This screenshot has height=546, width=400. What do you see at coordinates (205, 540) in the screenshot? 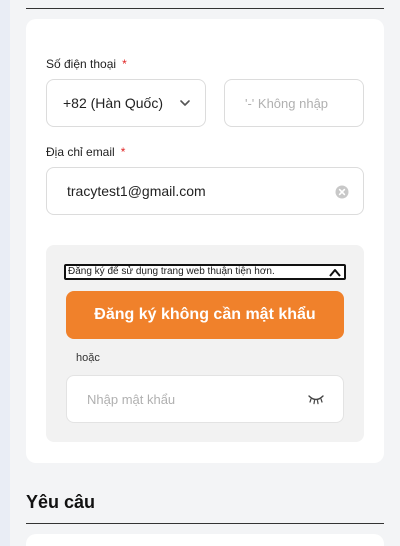
I see `requests-card` at bounding box center [205, 540].